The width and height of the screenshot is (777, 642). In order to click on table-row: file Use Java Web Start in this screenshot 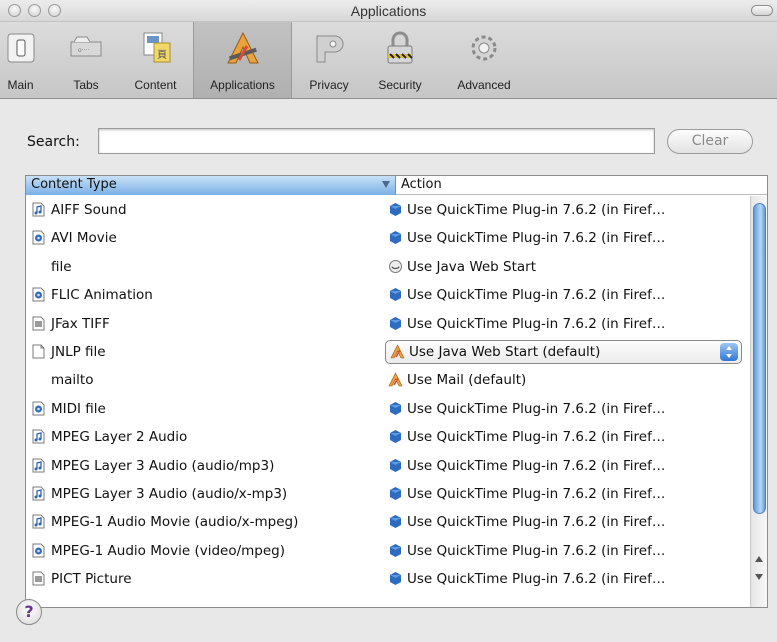, I will do `click(388, 267)`.